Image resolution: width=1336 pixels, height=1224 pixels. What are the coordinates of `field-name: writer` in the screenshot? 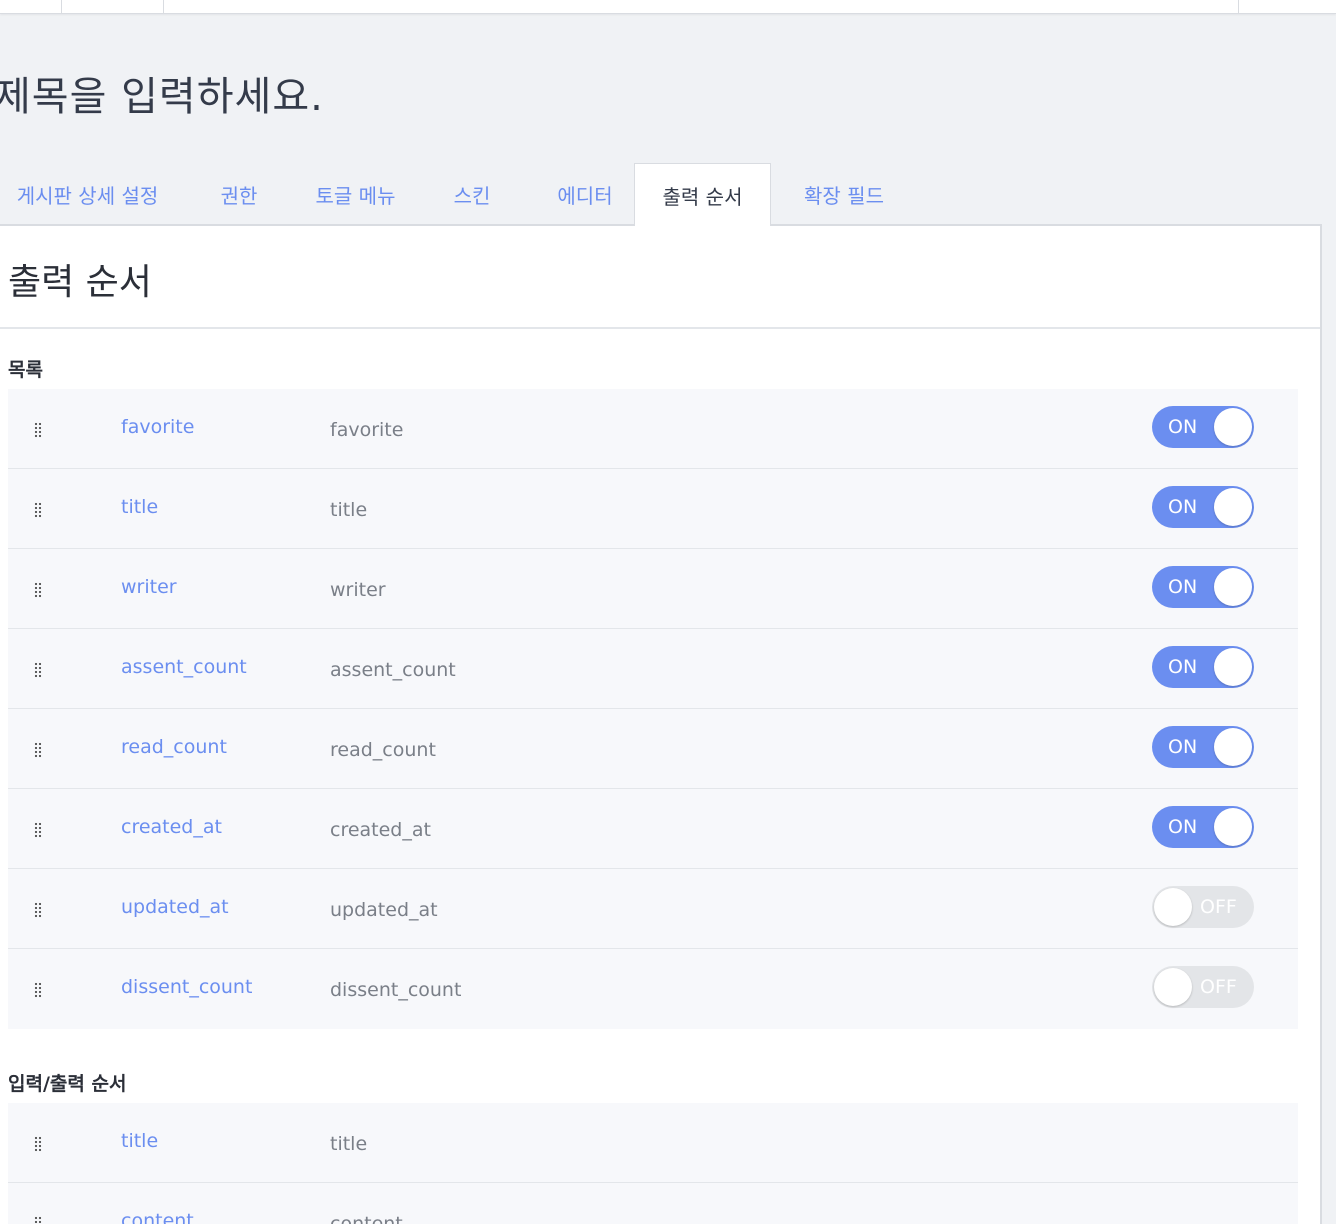 It's located at (149, 587).